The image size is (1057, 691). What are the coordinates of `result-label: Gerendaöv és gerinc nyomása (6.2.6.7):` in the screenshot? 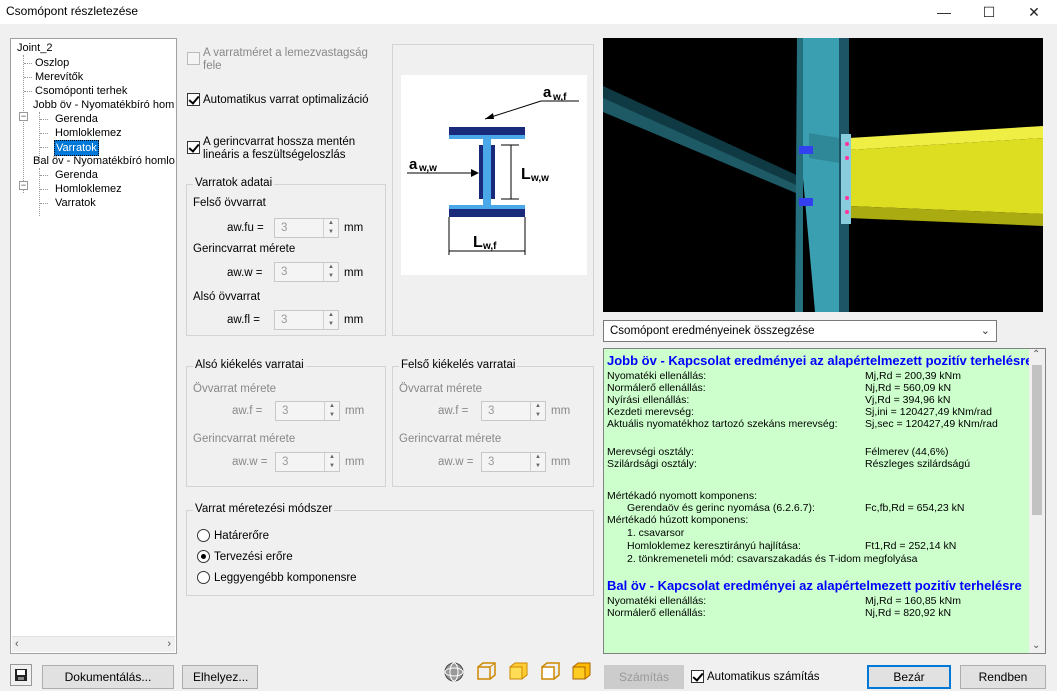 It's located at (721, 508).